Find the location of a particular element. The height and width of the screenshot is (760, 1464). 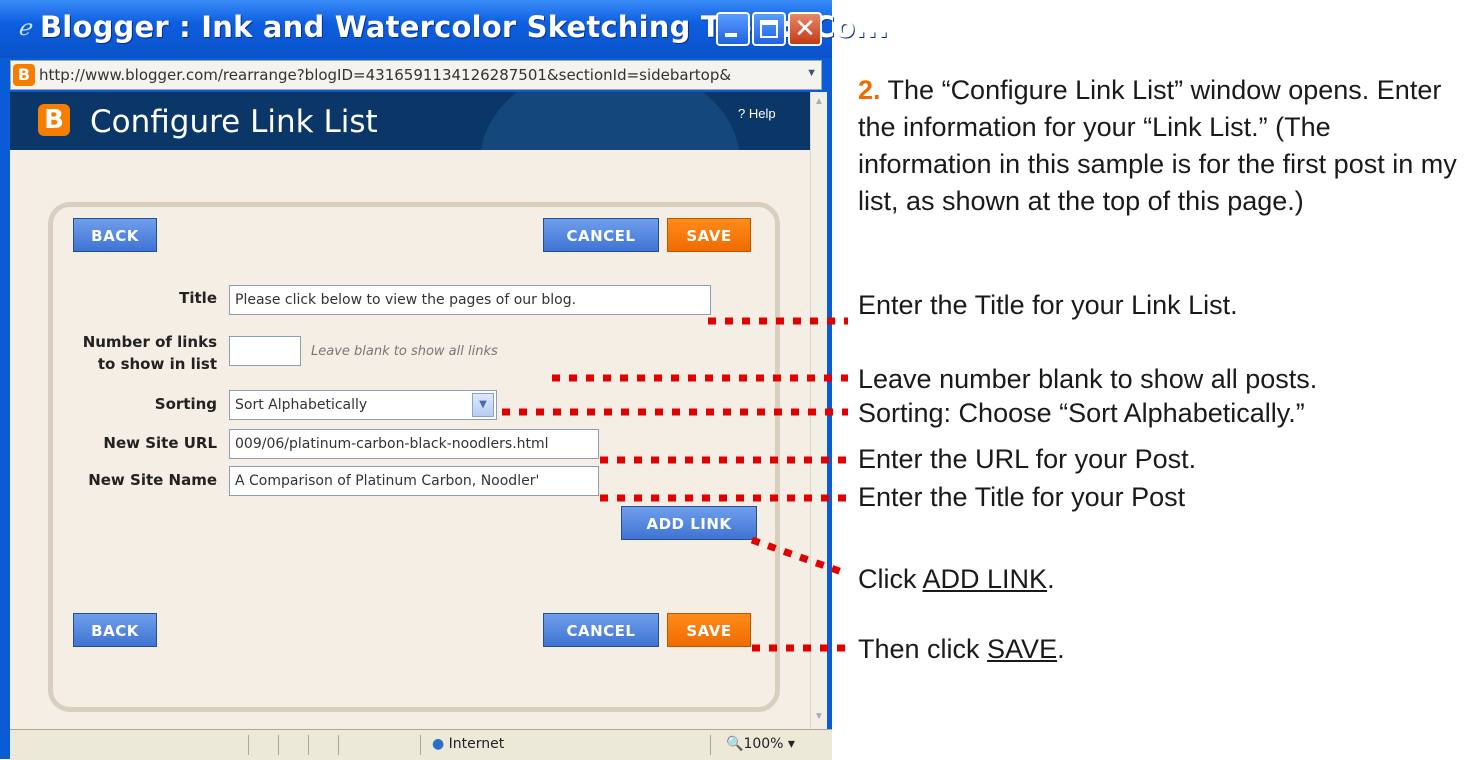

note-save: Then click SAVE. is located at coordinates (961, 649).